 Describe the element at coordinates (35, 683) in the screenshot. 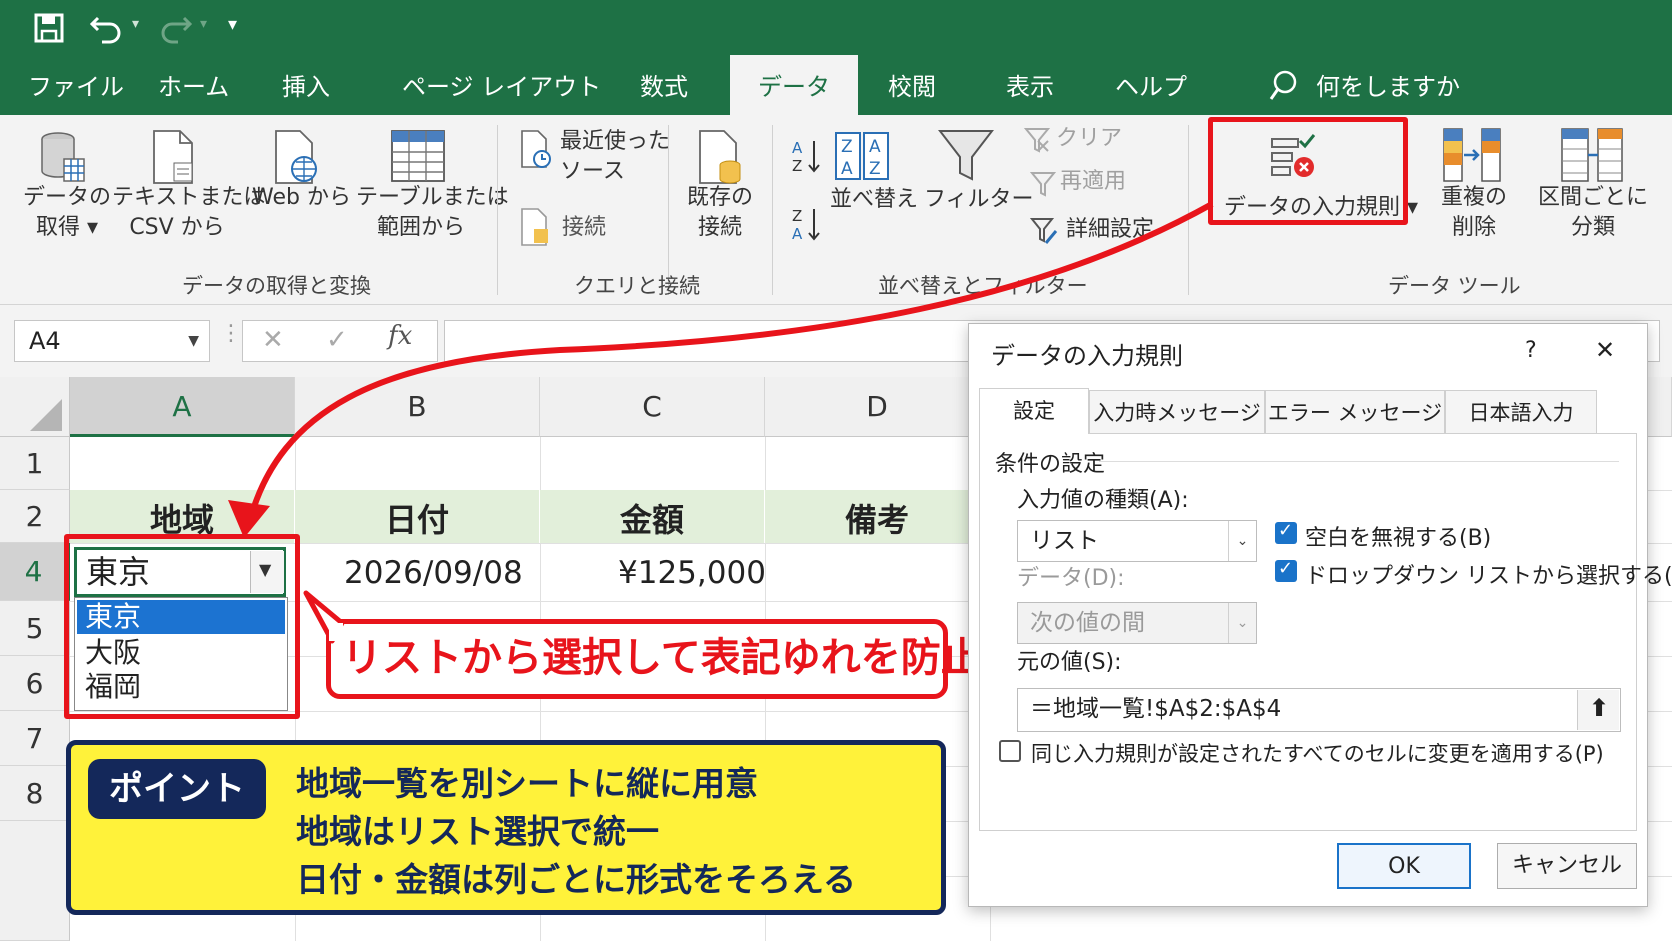

I see `row-header-6: 6` at that location.